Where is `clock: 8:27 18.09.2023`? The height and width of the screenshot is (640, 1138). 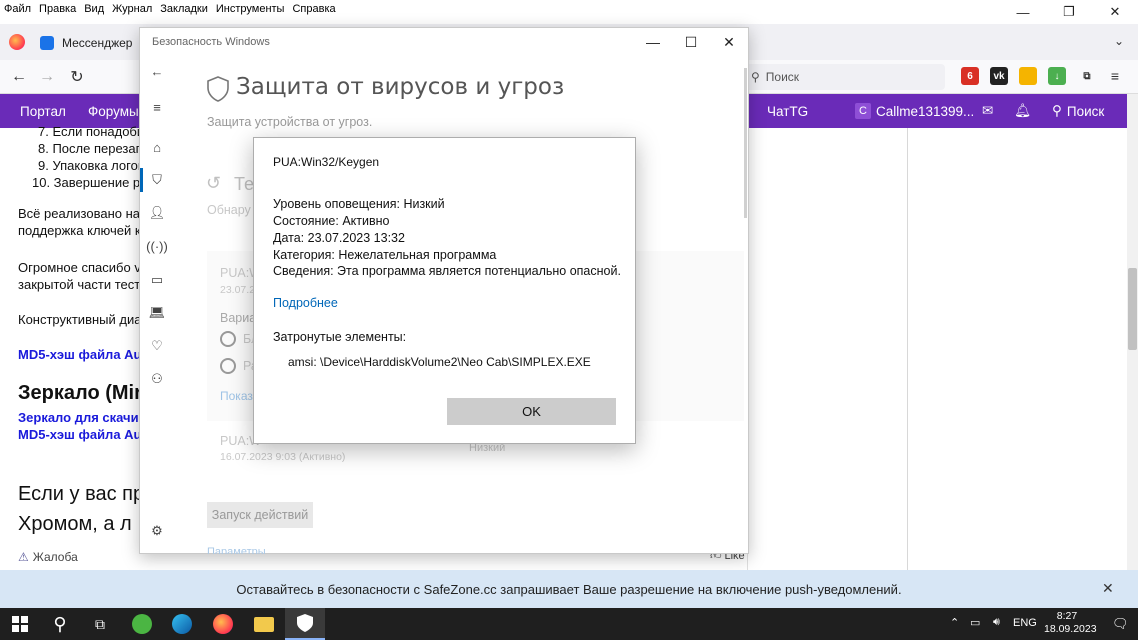 clock: 8:27 18.09.2023 is located at coordinates (1070, 623).